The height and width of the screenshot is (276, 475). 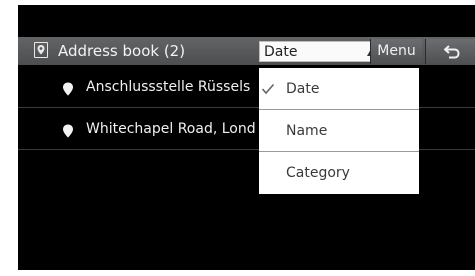 What do you see at coordinates (322, 51) in the screenshot?
I see `sort-dropdown: Date` at bounding box center [322, 51].